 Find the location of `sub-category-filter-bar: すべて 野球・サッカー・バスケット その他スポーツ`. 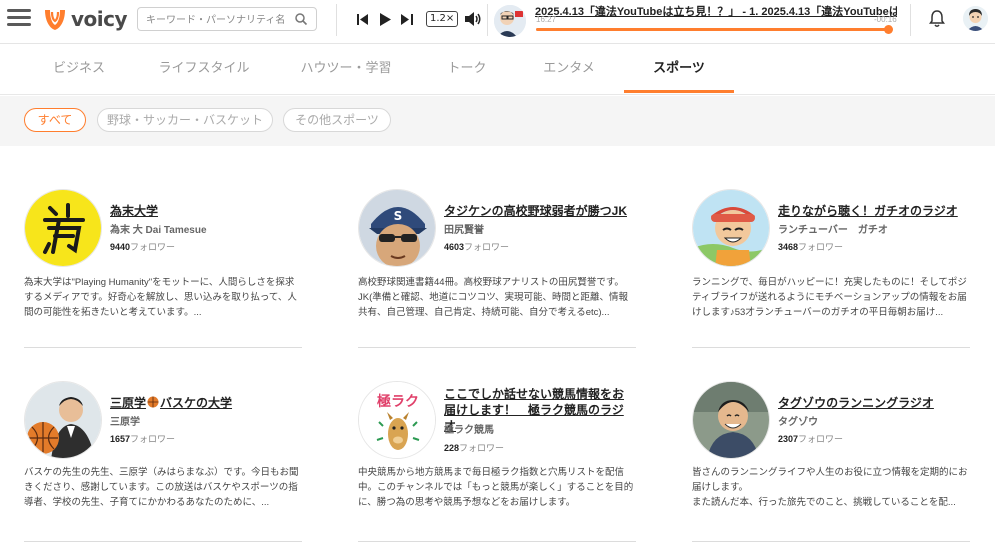

sub-category-filter-bar: すべて 野球・サッカー・バスケット その他スポーツ is located at coordinates (497, 121).